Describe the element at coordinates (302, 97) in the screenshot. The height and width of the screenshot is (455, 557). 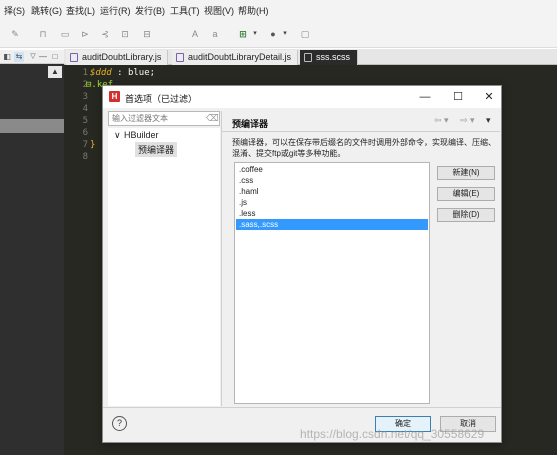
I see `dialog-title-bar: H 首选项（已过滤） — ☐ ✕` at that location.